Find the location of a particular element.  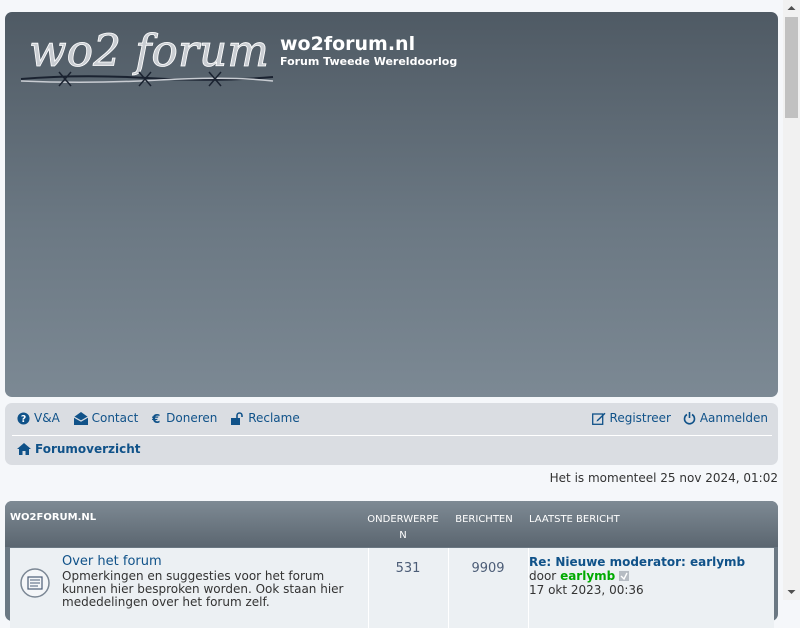

scroll-down-arrow-icon is located at coordinates (791, 591).